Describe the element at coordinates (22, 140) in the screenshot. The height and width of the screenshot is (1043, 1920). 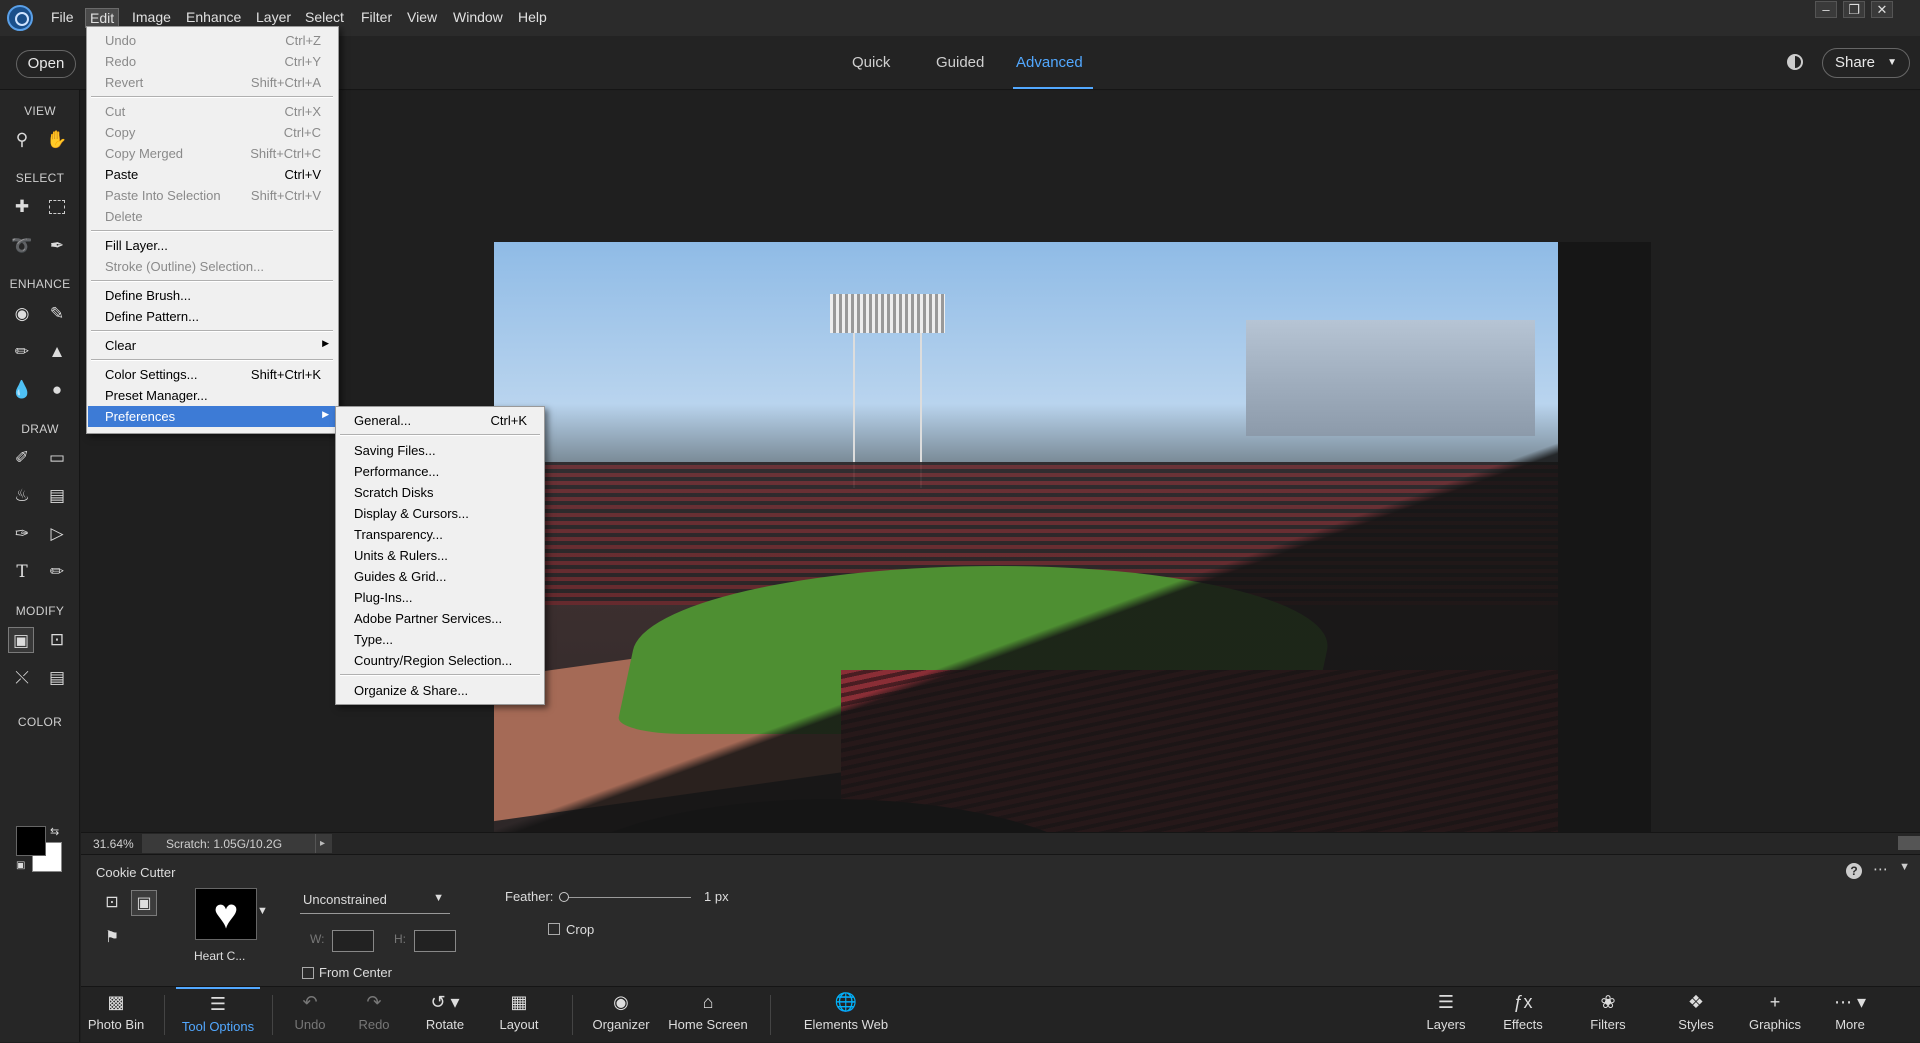
I see `zoom-icon: ⚲` at that location.